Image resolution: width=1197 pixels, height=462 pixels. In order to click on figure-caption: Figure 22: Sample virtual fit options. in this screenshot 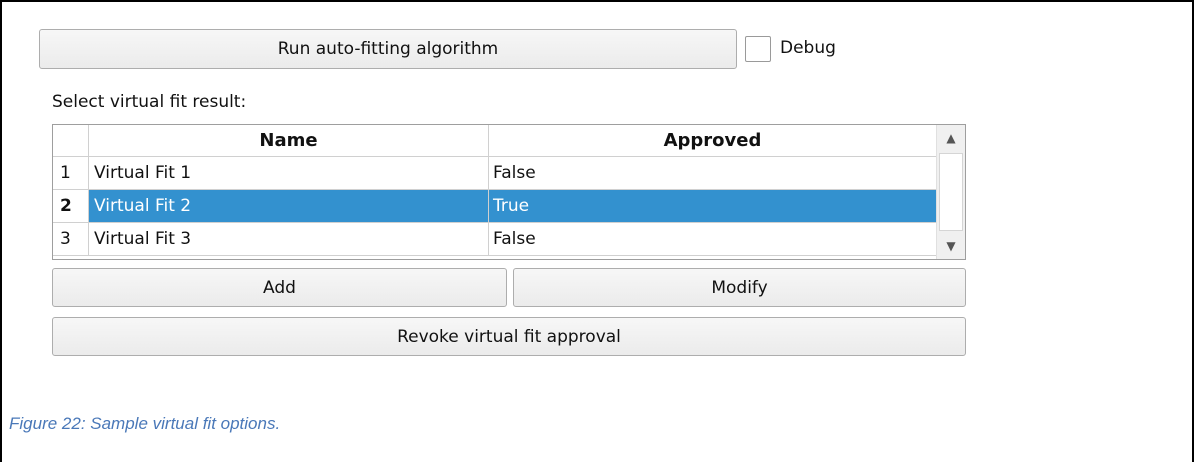, I will do `click(145, 423)`.